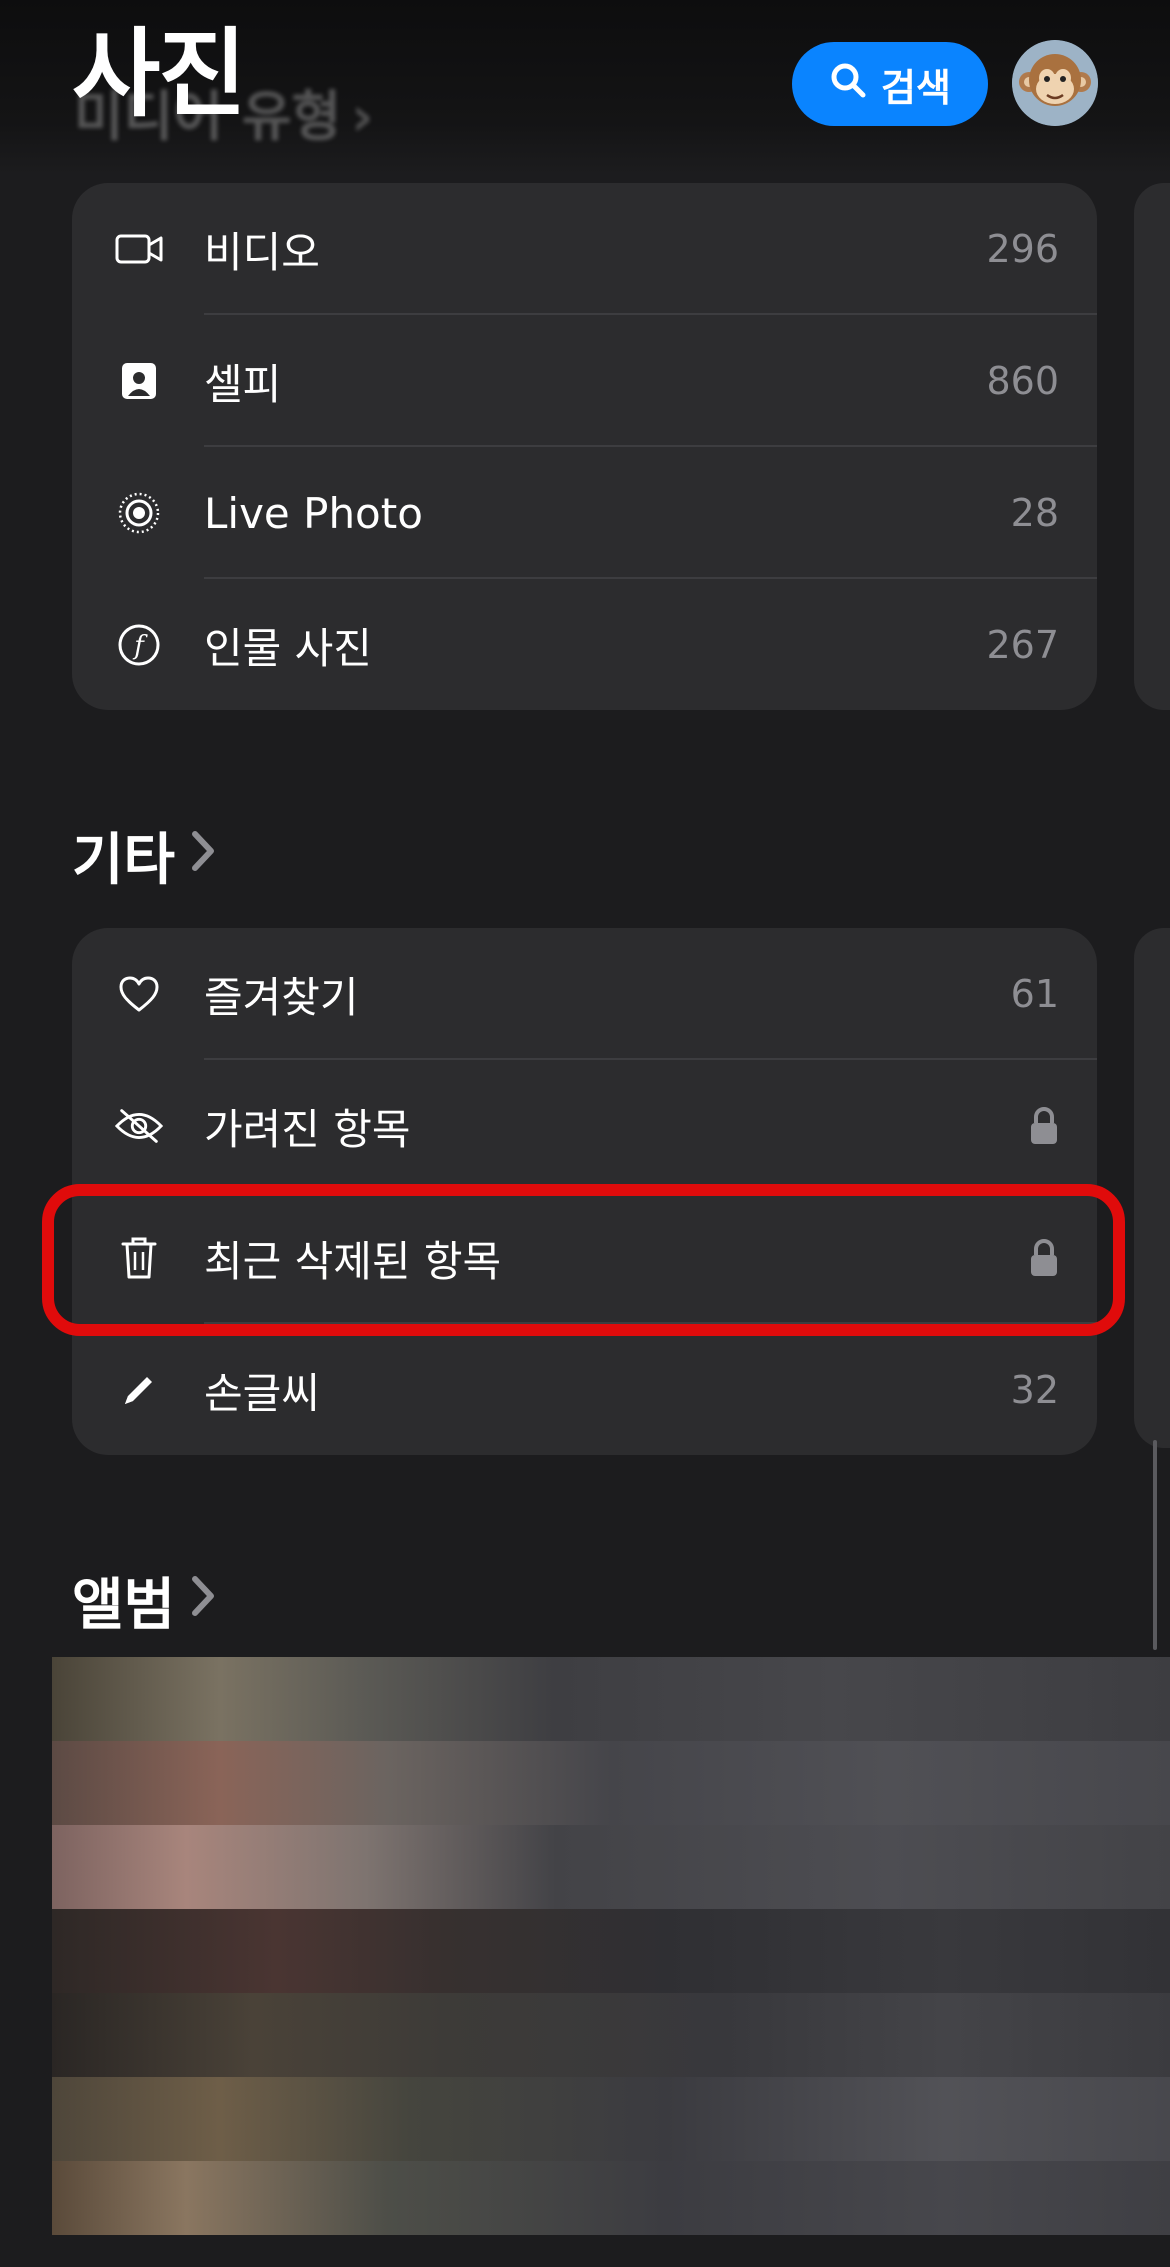 The image size is (1170, 2267). What do you see at coordinates (848, 84) in the screenshot?
I see `search-icon` at bounding box center [848, 84].